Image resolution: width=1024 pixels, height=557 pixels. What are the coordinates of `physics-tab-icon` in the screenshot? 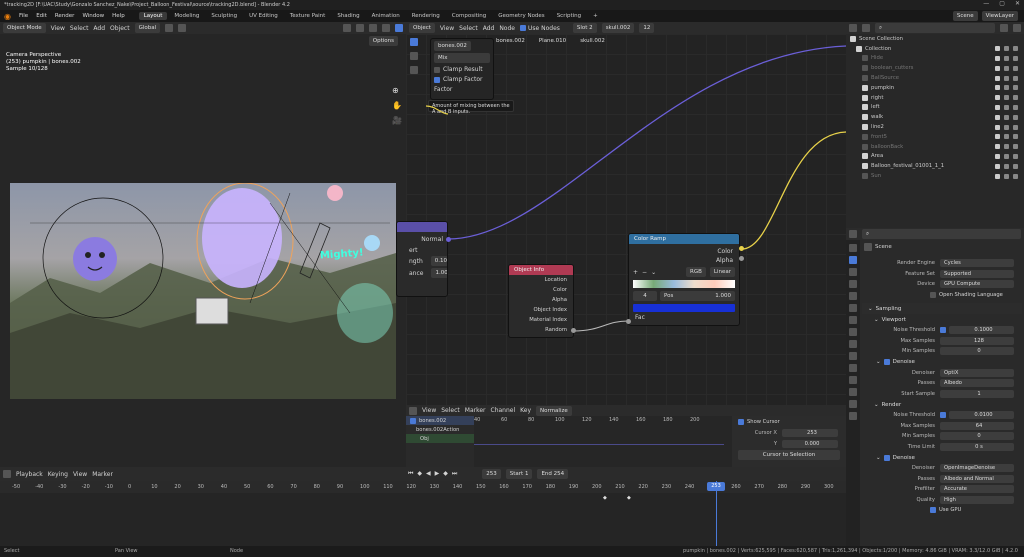 It's located at (853, 368).